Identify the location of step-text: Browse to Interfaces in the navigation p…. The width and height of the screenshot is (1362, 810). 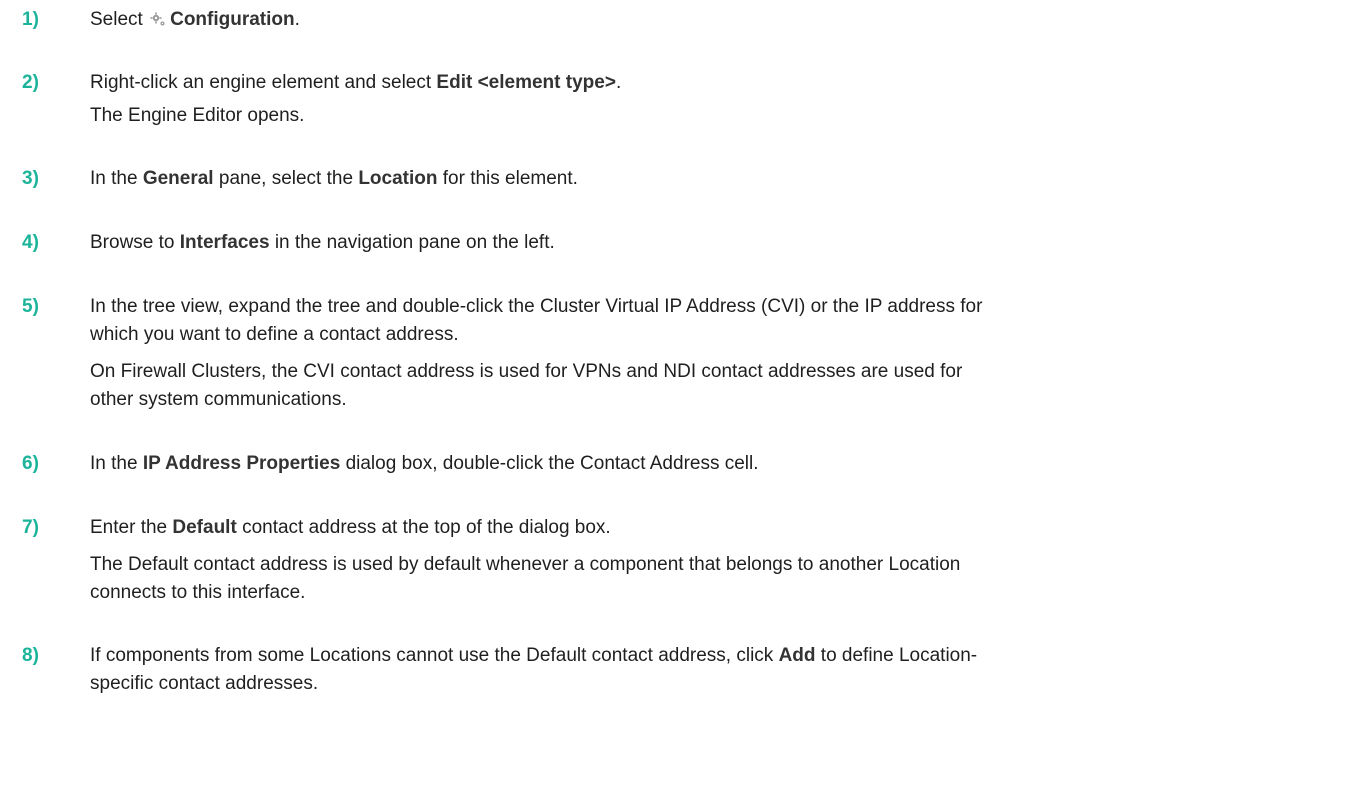
(721, 243).